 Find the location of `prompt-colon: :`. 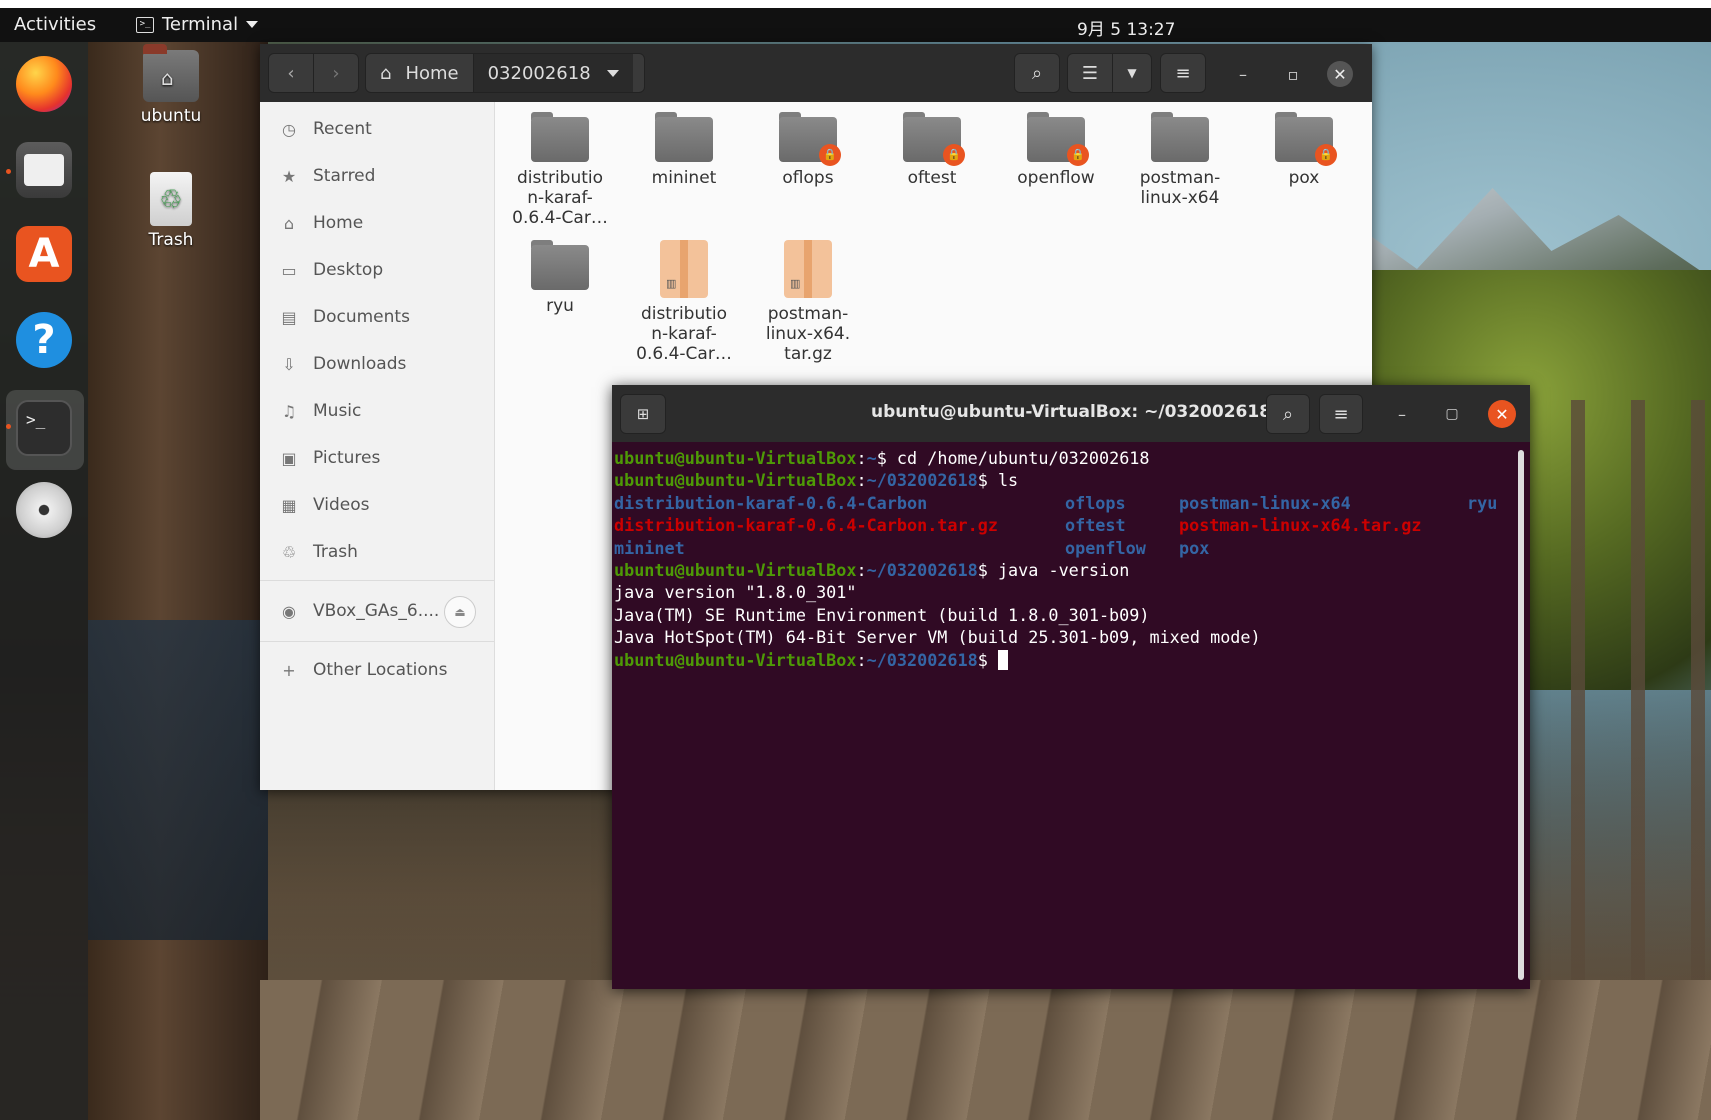

prompt-colon: : is located at coordinates (861, 659).